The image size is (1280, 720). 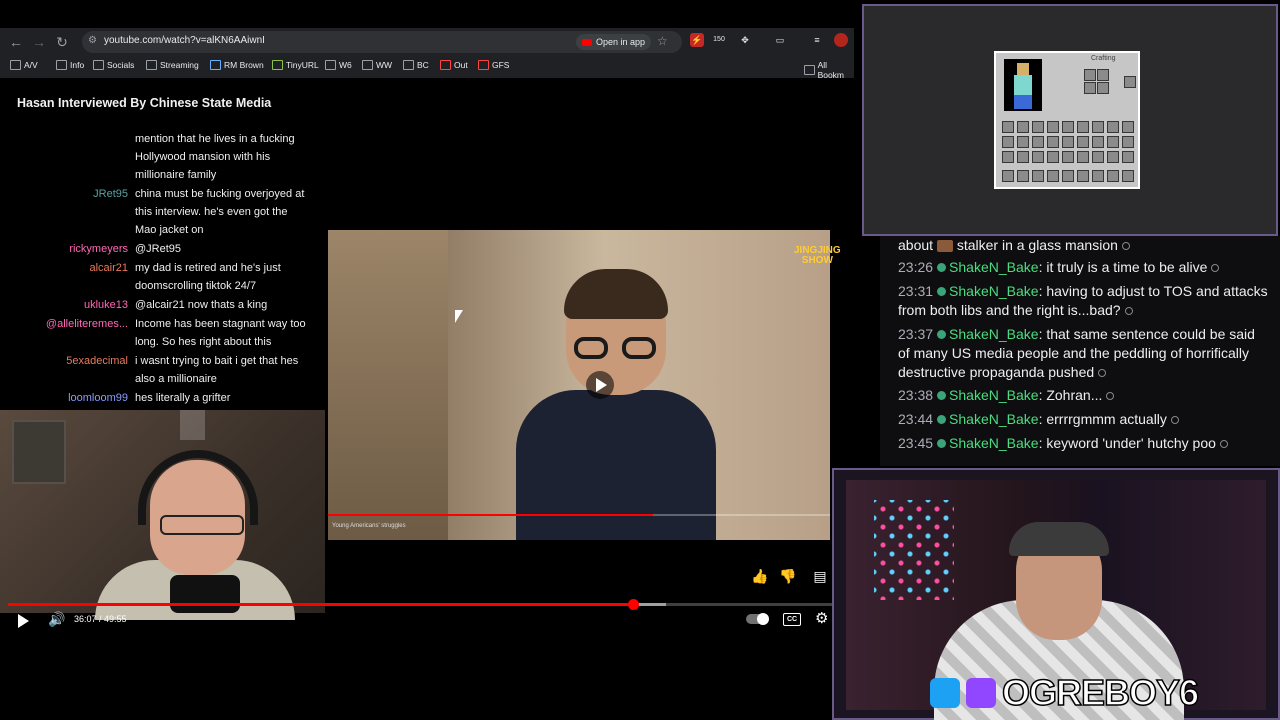 What do you see at coordinates (780, 40) in the screenshot?
I see `cast-icon: ▭` at bounding box center [780, 40].